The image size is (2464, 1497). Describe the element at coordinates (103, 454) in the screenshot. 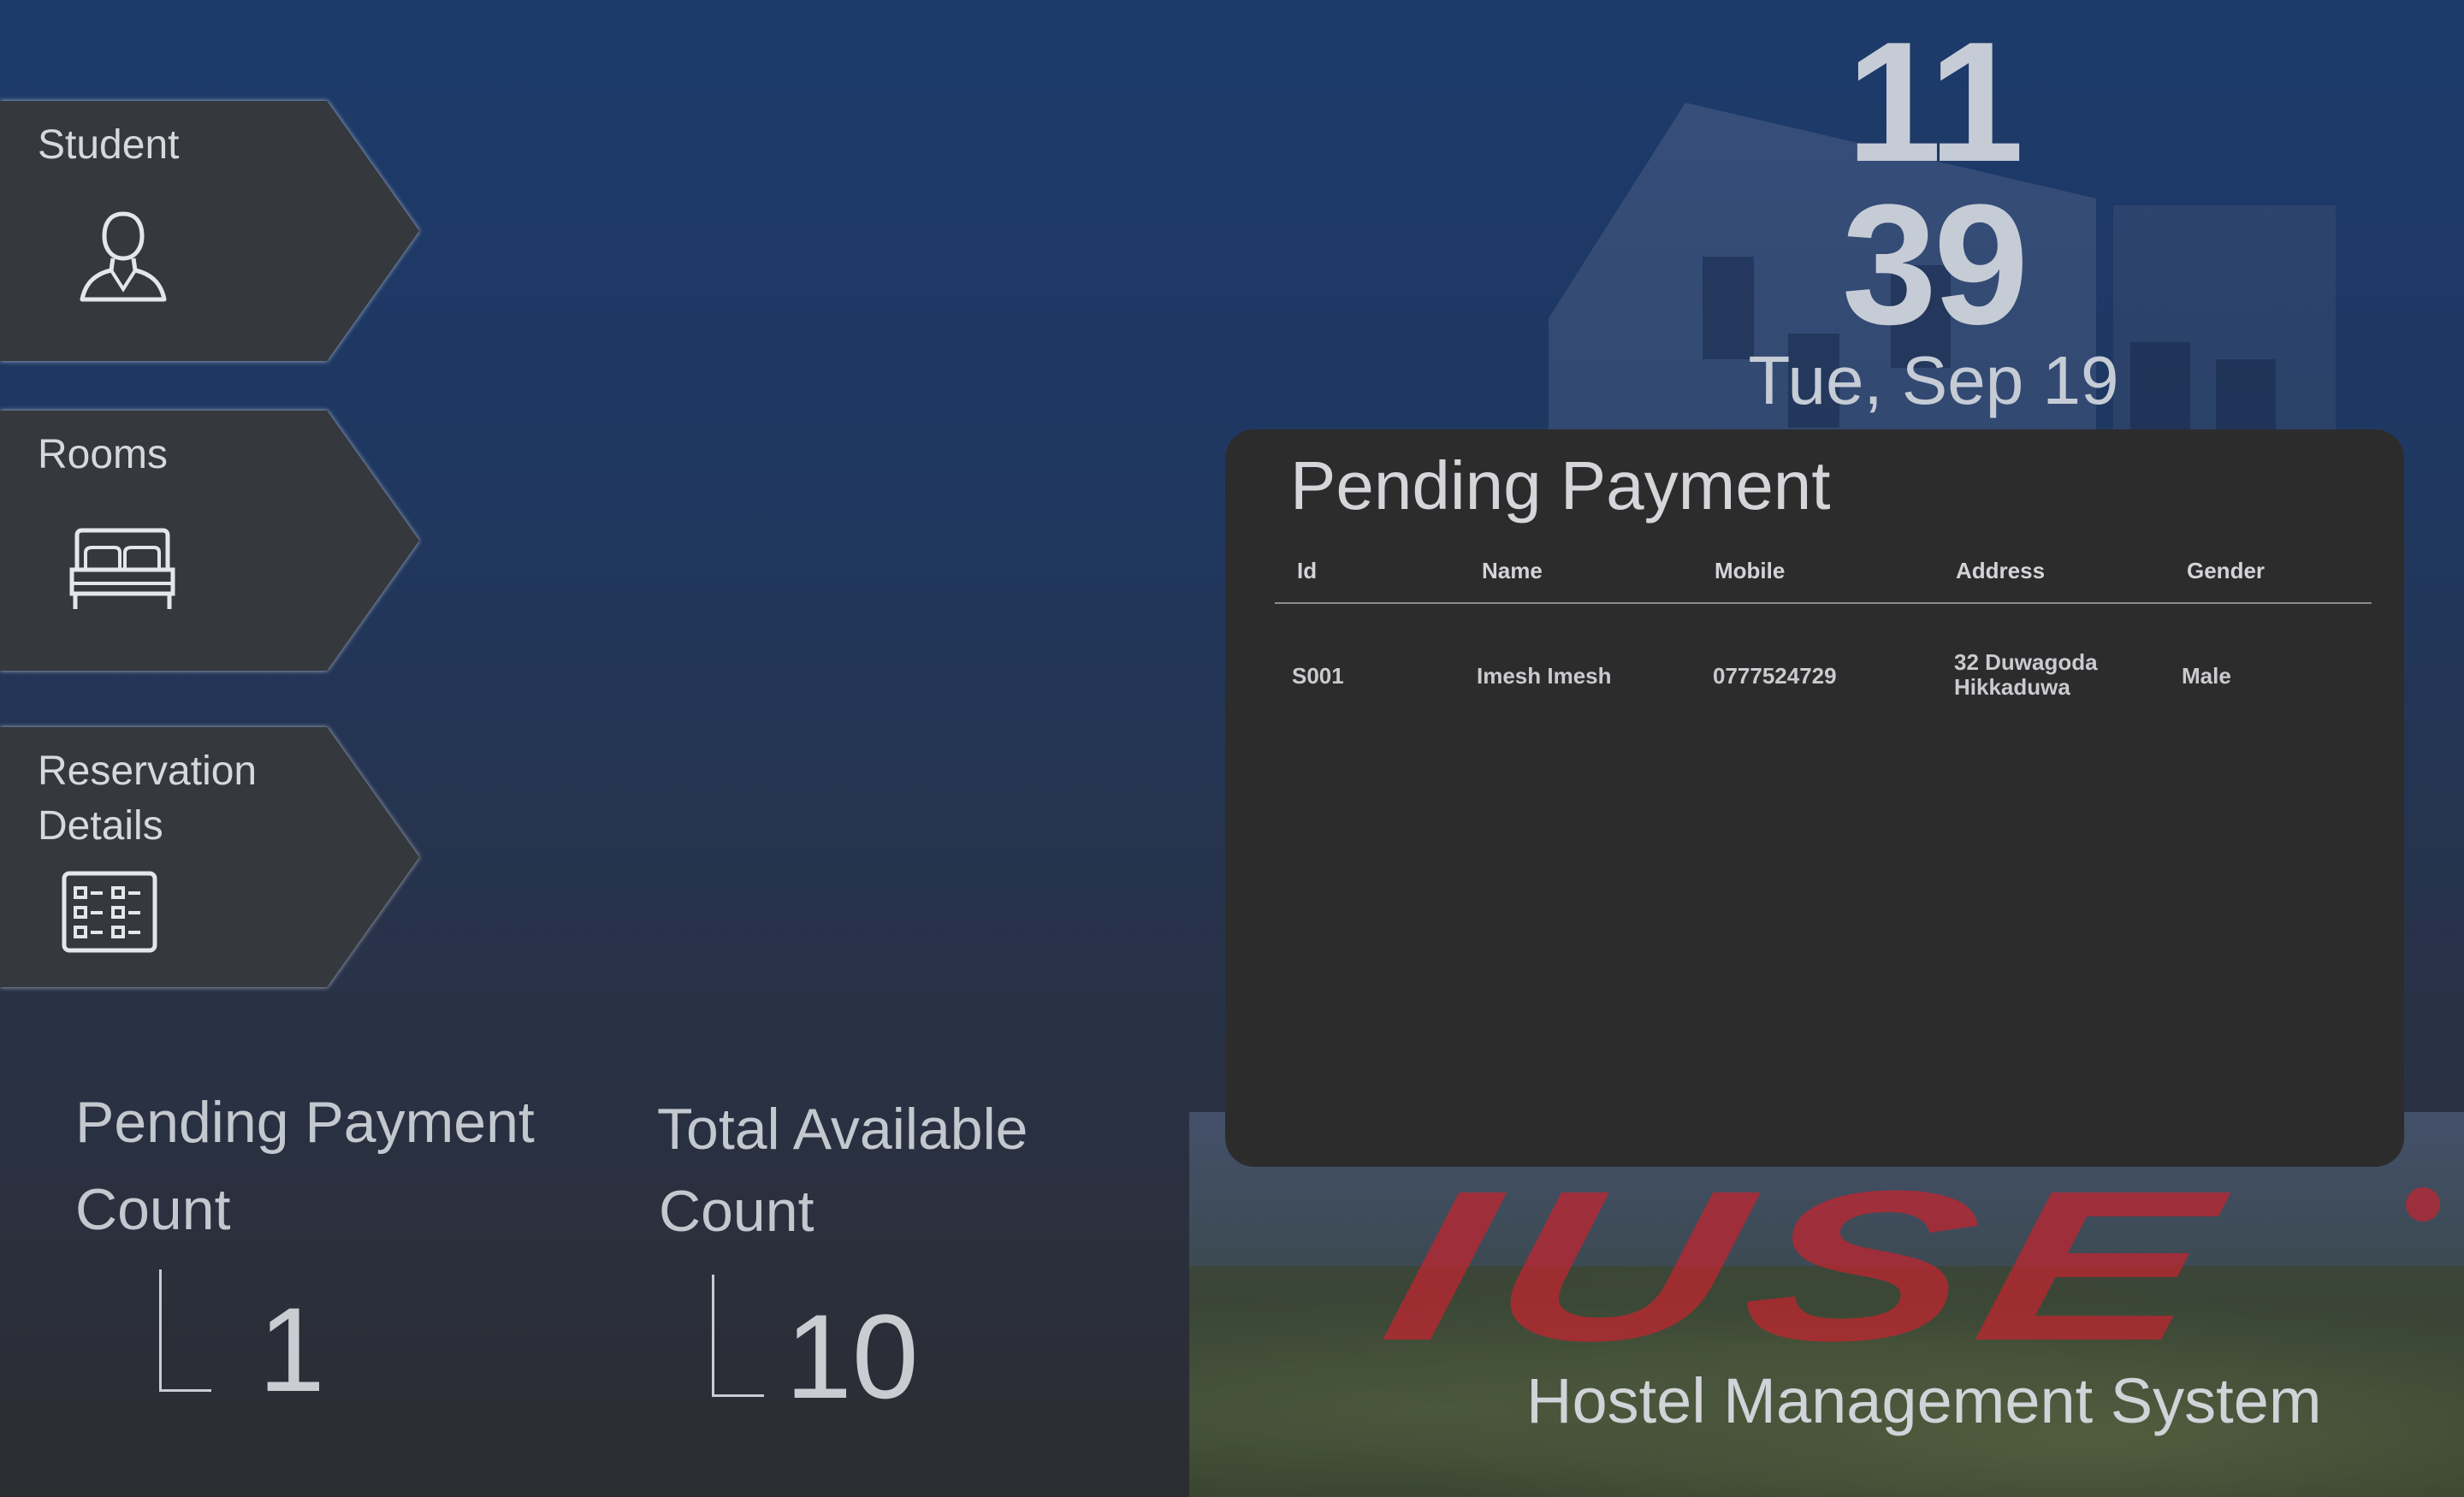

I see `nav-card-rooms-label: Rooms` at that location.